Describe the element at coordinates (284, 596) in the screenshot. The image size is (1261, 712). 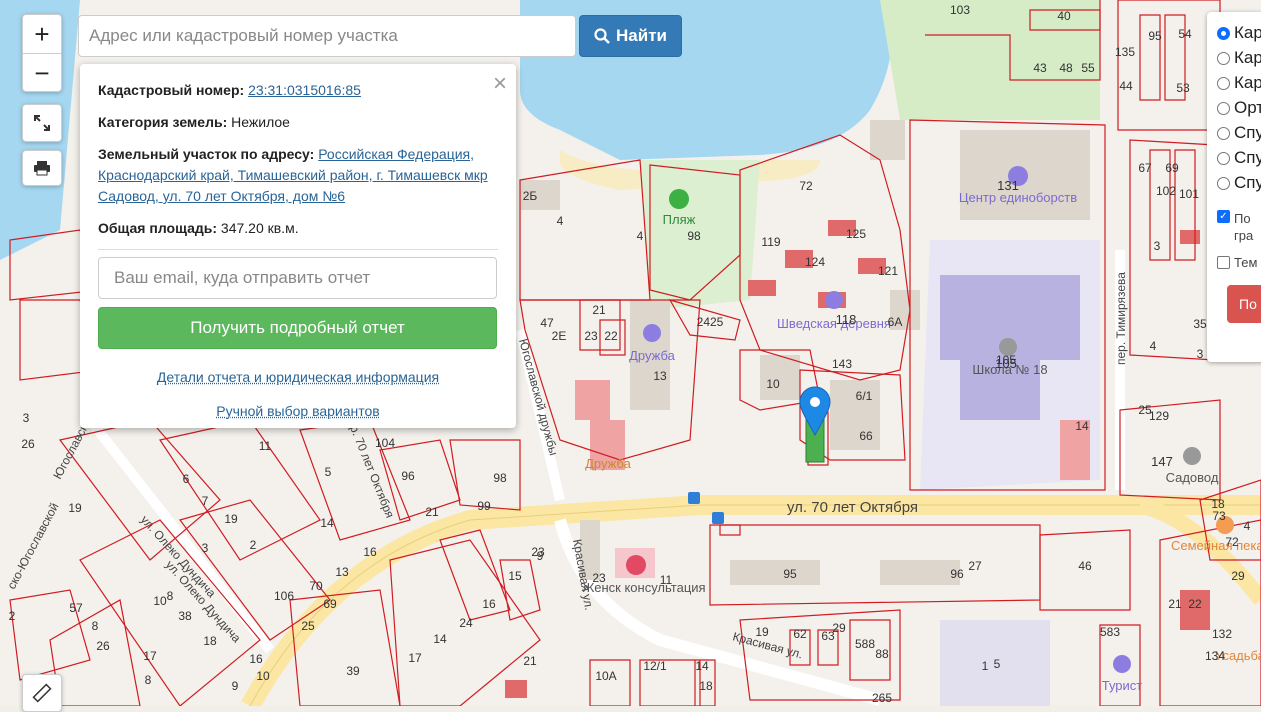
I see `parcel-number: 106` at that location.